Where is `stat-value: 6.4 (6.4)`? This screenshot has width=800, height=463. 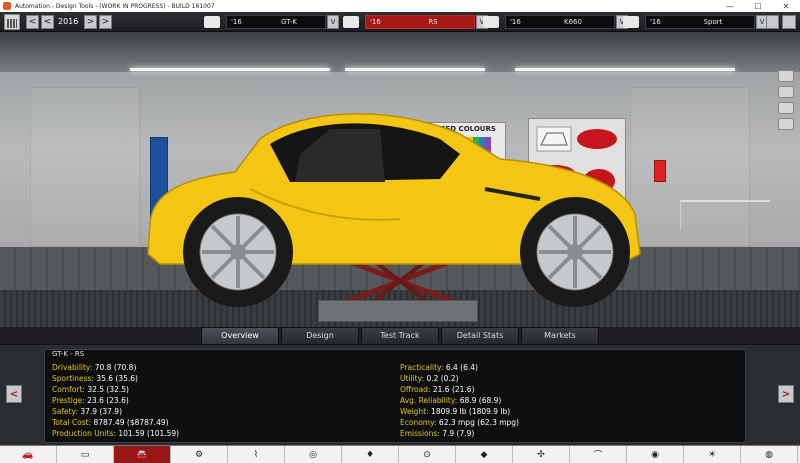
stat-value: 6.4 (6.4) is located at coordinates (461, 367).